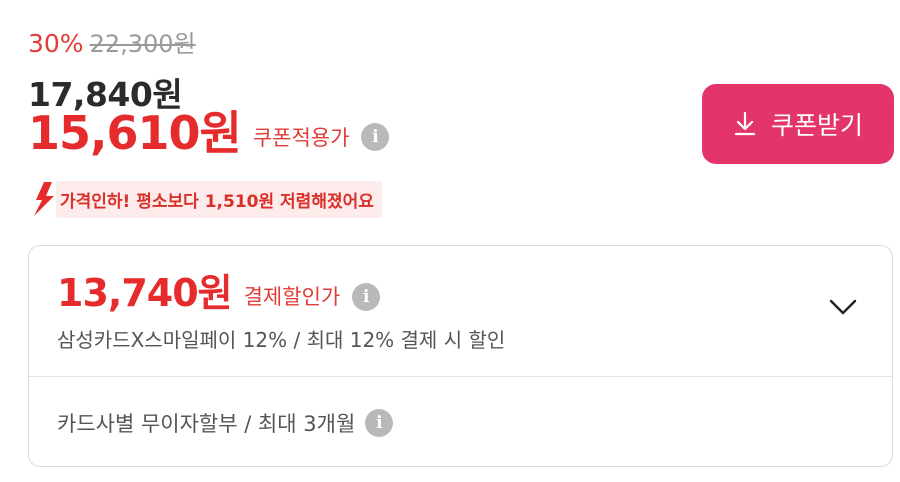 Image resolution: width=900 pixels, height=482 pixels. What do you see at coordinates (142, 44) in the screenshot?
I see `original-price: 22,300원` at bounding box center [142, 44].